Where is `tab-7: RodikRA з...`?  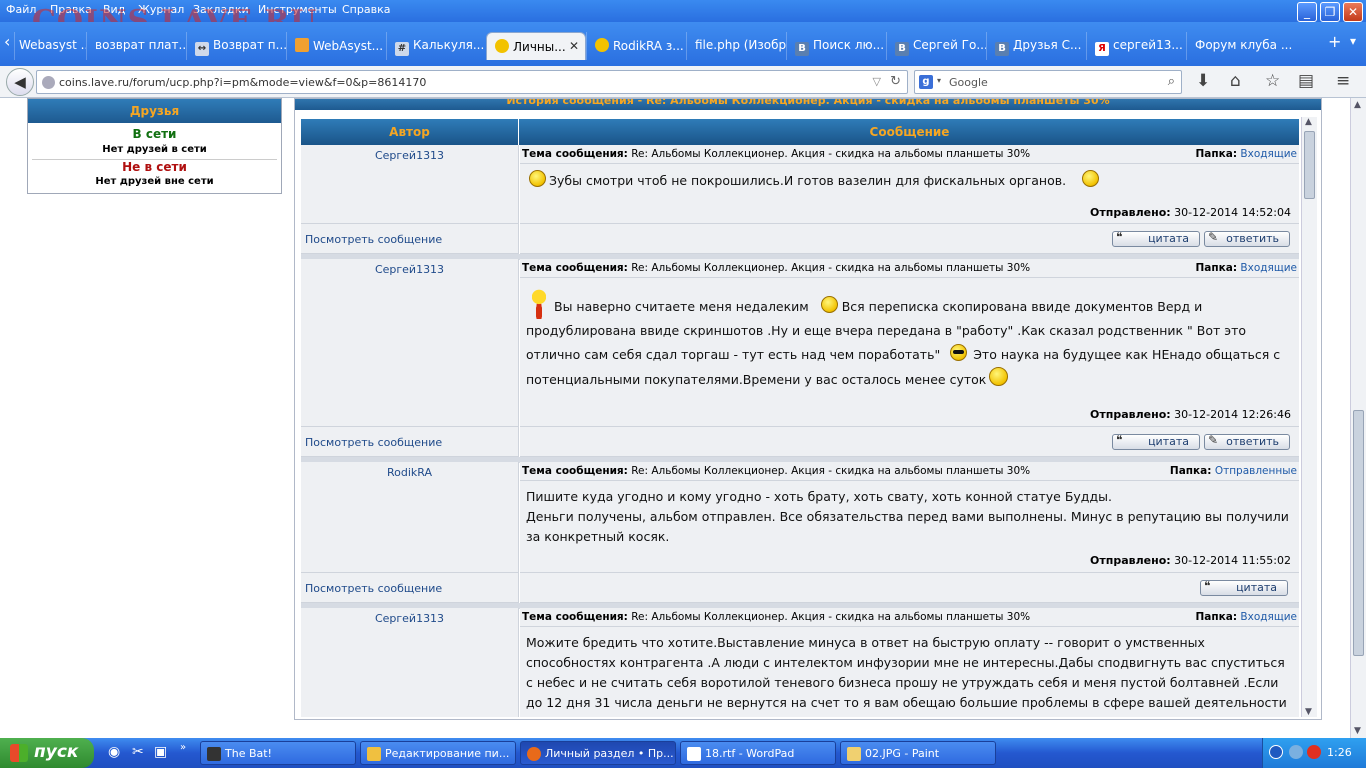 tab-7: RodikRA з... is located at coordinates (636, 46).